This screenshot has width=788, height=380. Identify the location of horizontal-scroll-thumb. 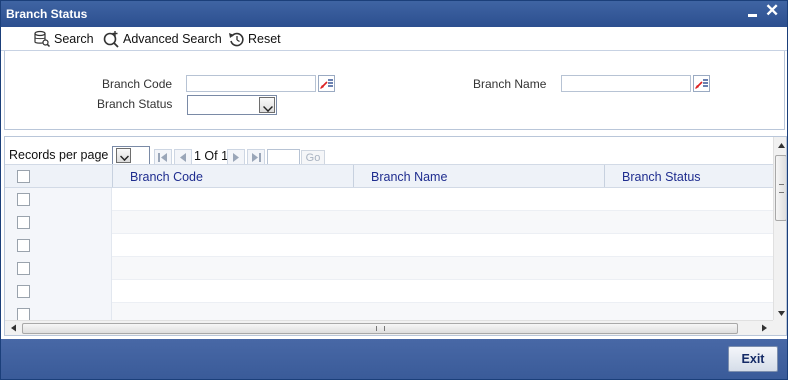
(380, 328).